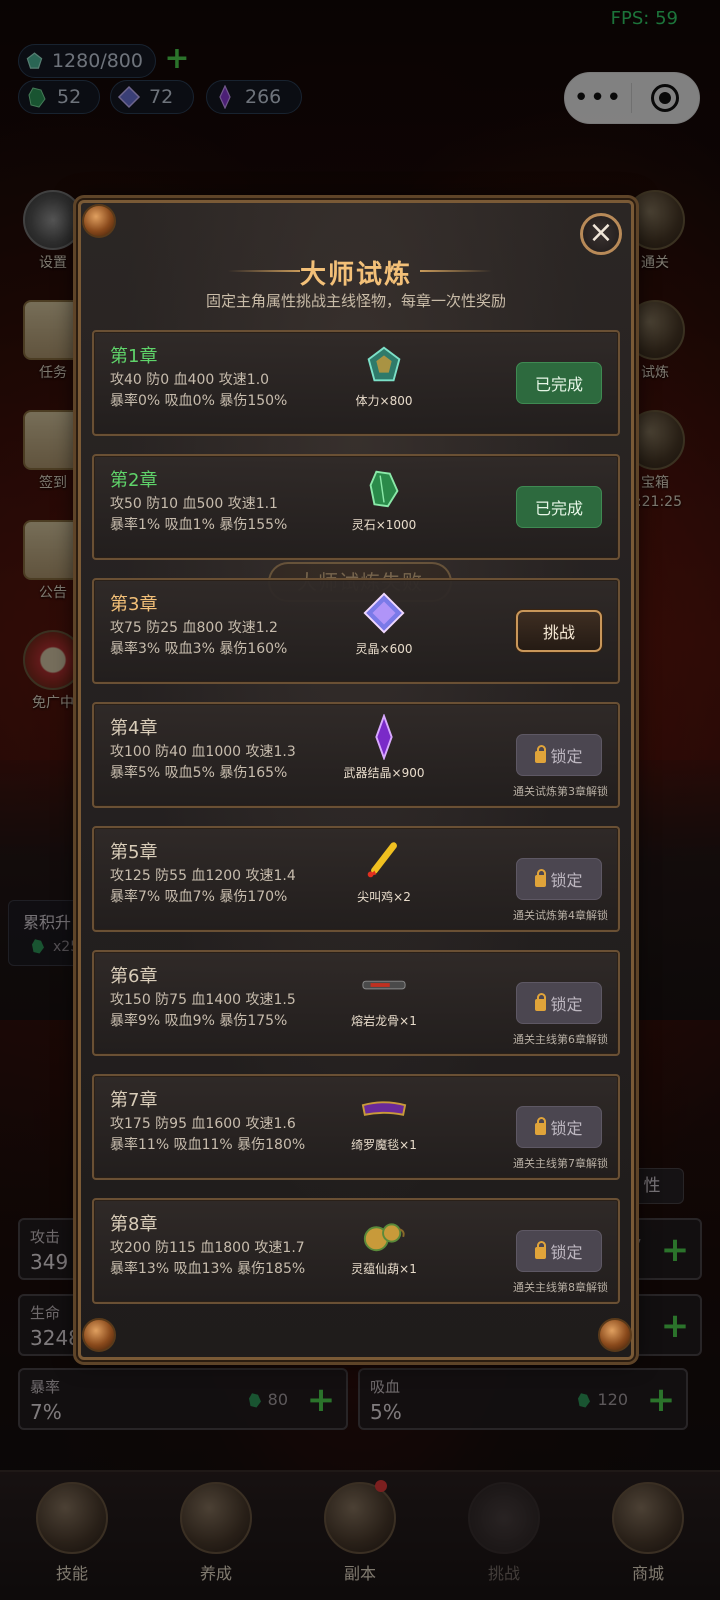 The width and height of the screenshot is (720, 1600). Describe the element at coordinates (384, 1269) in the screenshot. I see `reward-label: 灵蕴仙葫×1` at that location.